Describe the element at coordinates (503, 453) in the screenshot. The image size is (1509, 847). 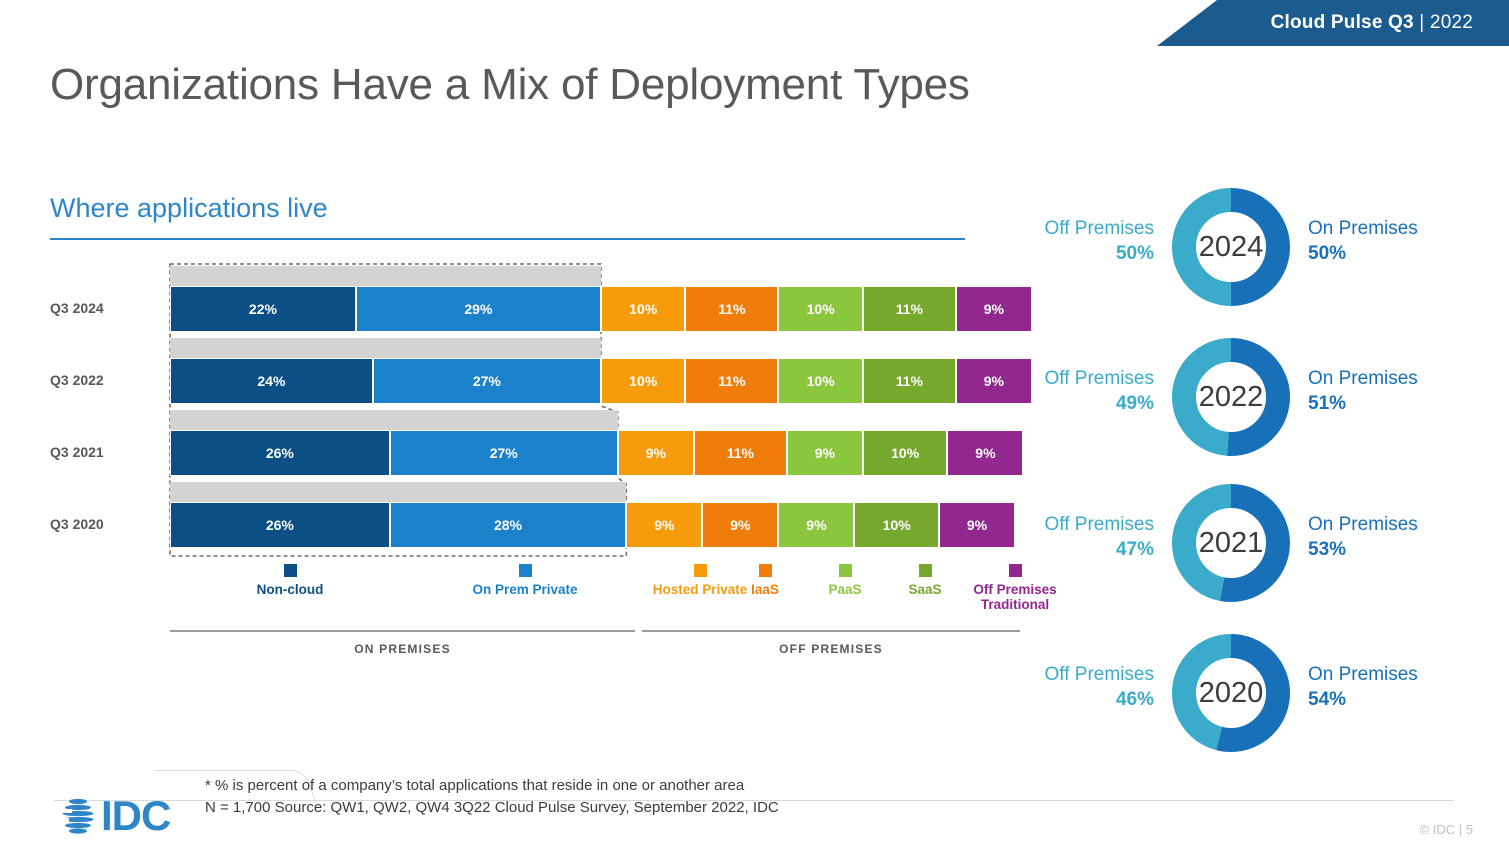
I see `bar-segment-value: 27%` at that location.